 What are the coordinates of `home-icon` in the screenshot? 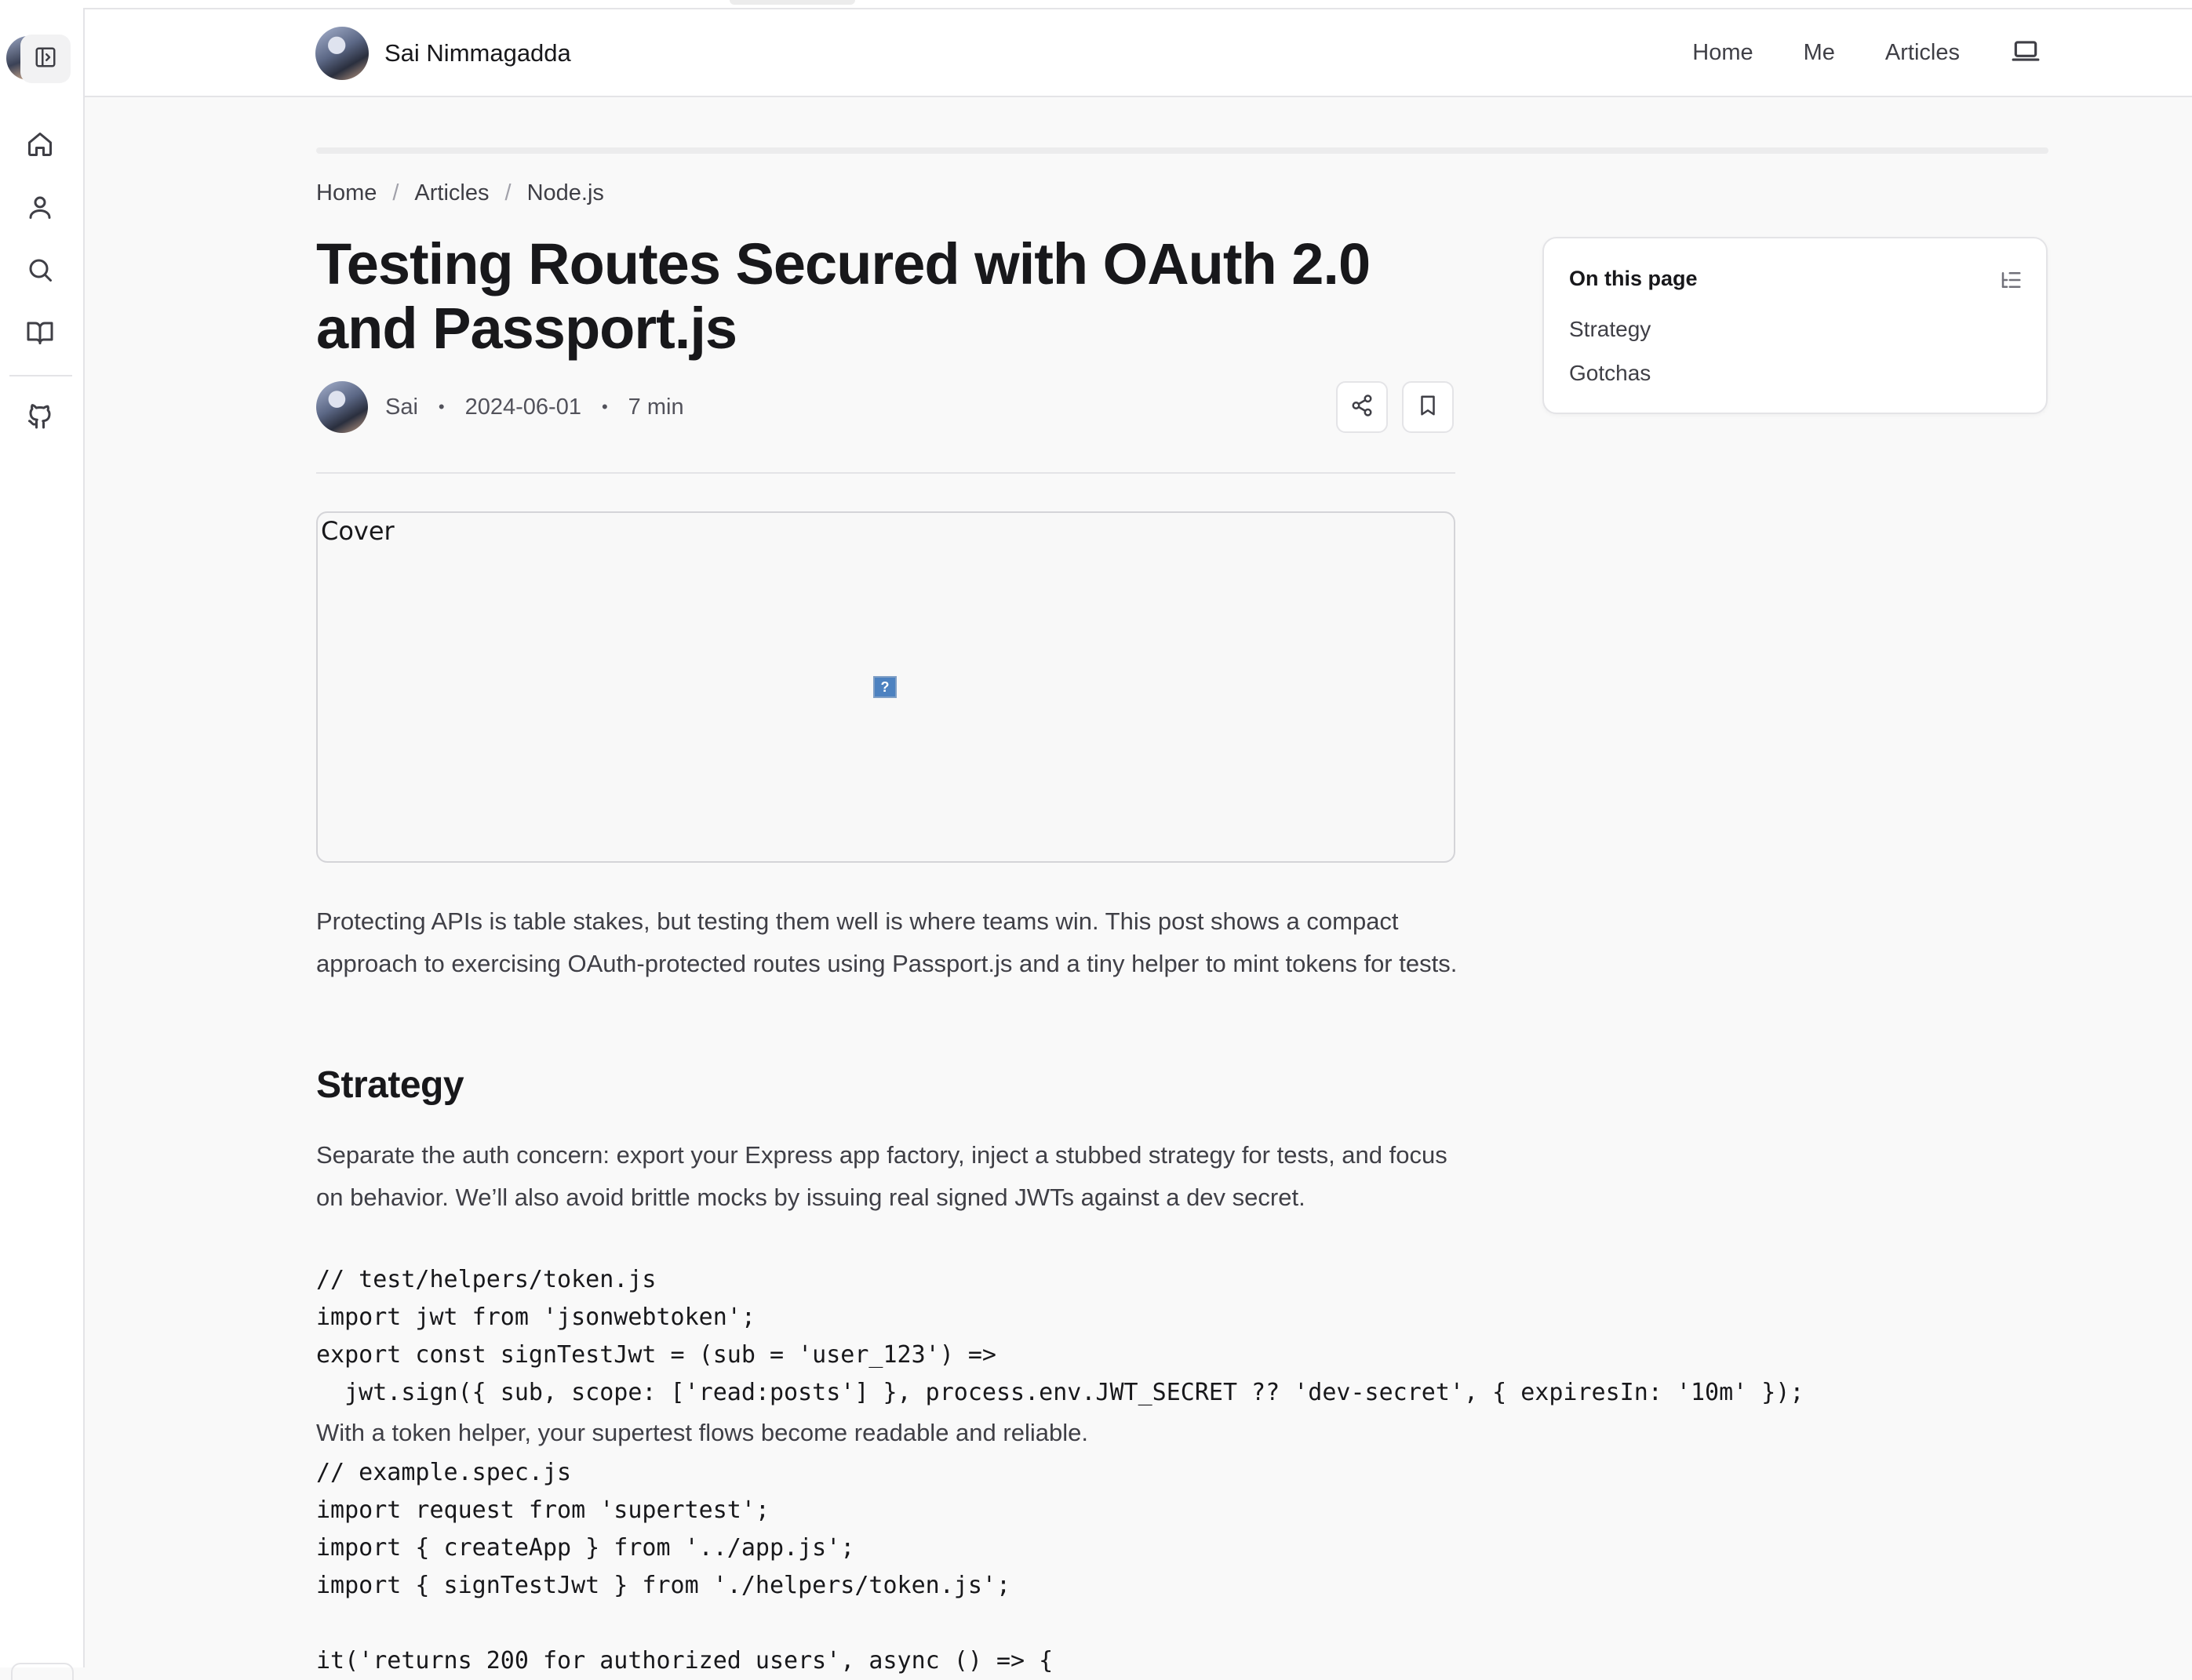 It's located at (40, 146).